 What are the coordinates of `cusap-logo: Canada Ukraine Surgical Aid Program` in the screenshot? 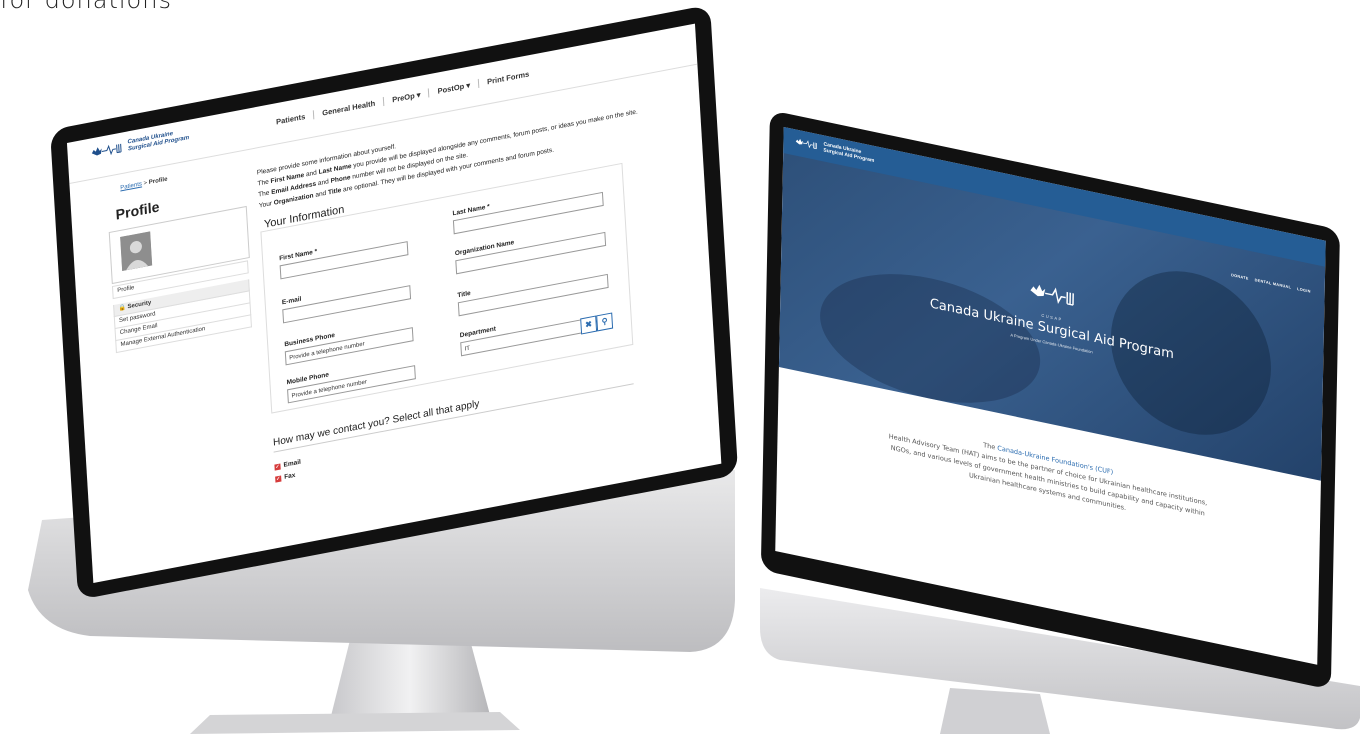 It's located at (139, 144).